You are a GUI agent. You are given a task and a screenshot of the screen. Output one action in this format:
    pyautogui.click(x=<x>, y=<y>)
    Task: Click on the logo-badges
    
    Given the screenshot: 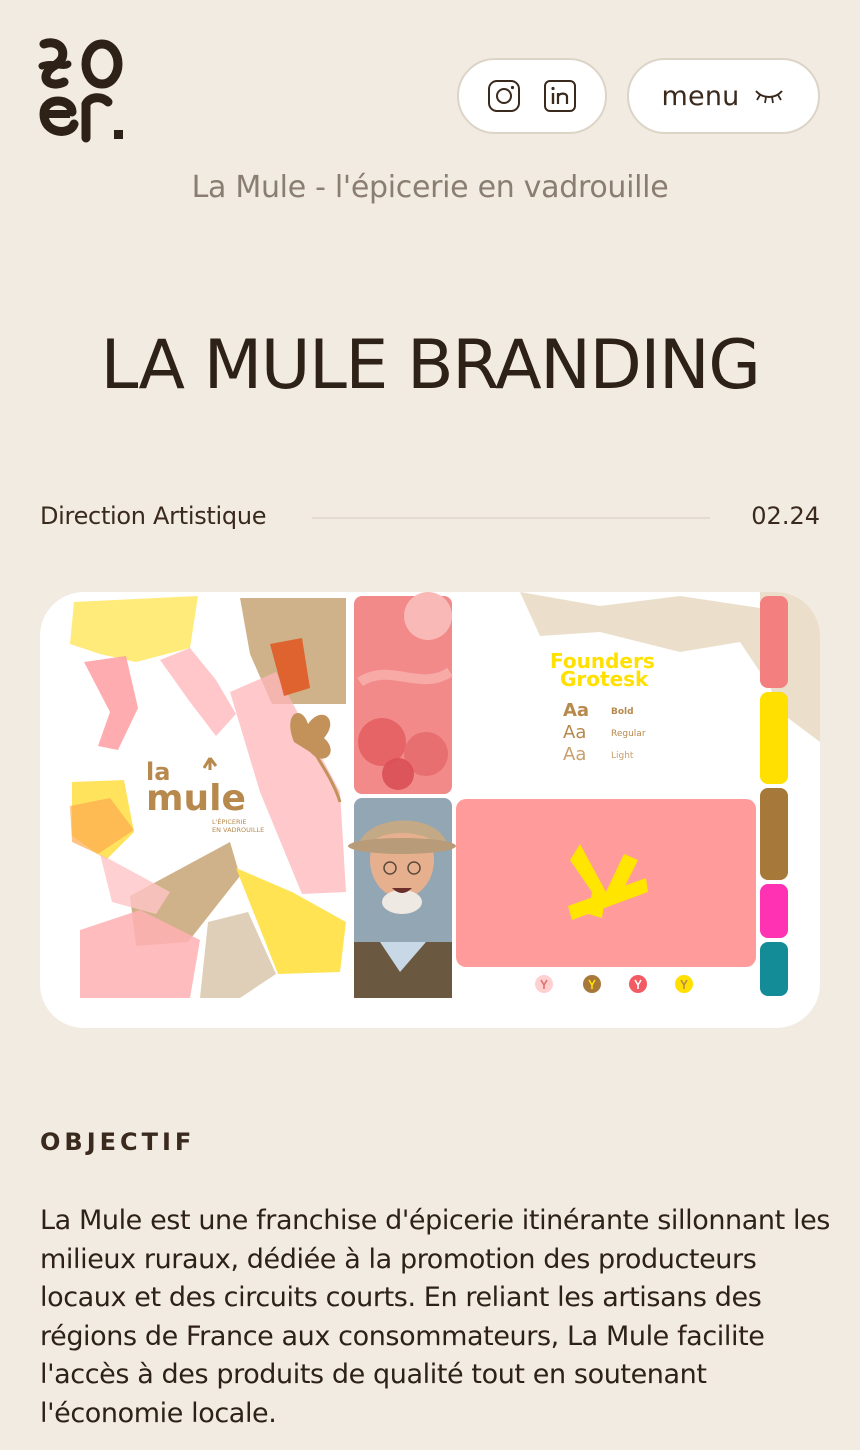 What is the action you would take?
    pyautogui.click(x=614, y=984)
    